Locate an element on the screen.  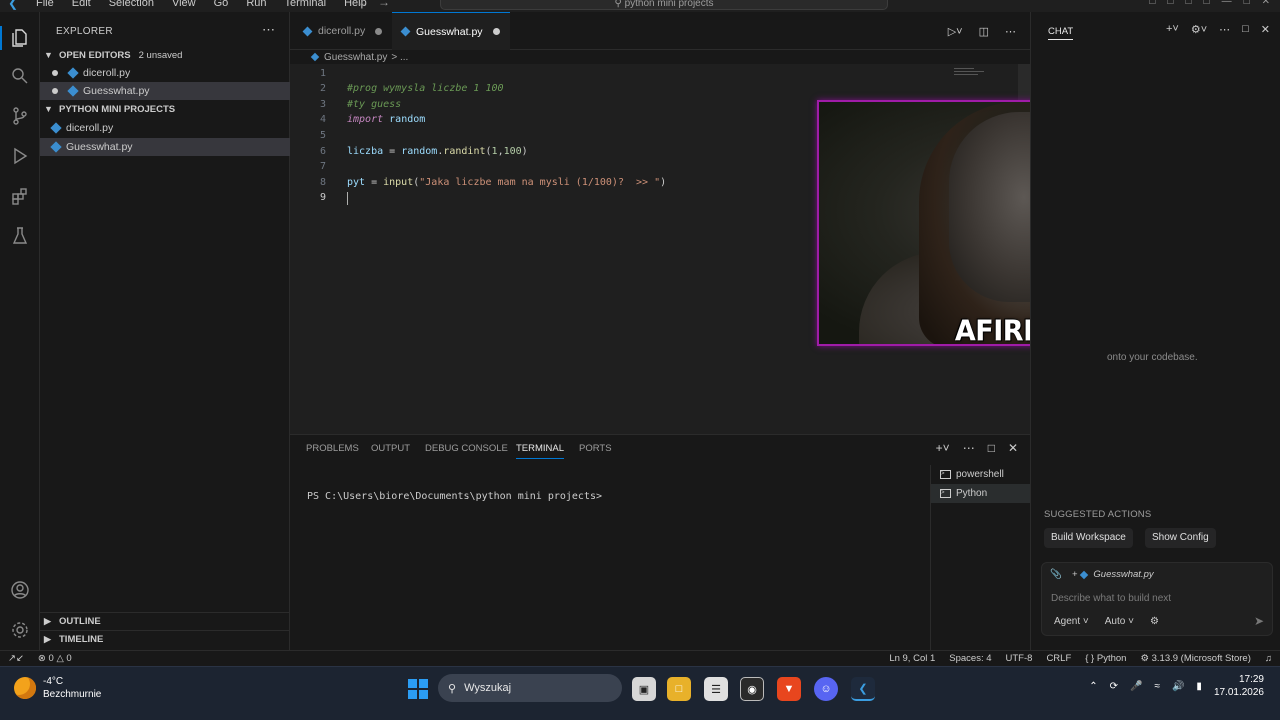
run-file-icon: ▷˅ is located at coordinates (955, 31).